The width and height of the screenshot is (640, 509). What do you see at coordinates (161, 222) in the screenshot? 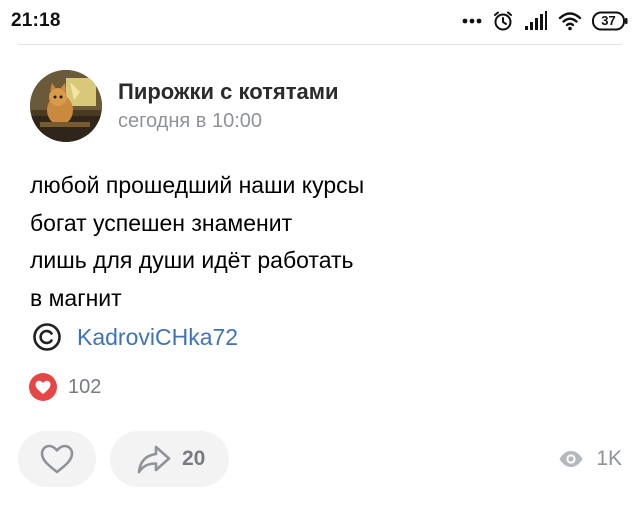
I see `post-text-line: богат успешен знаменит` at bounding box center [161, 222].